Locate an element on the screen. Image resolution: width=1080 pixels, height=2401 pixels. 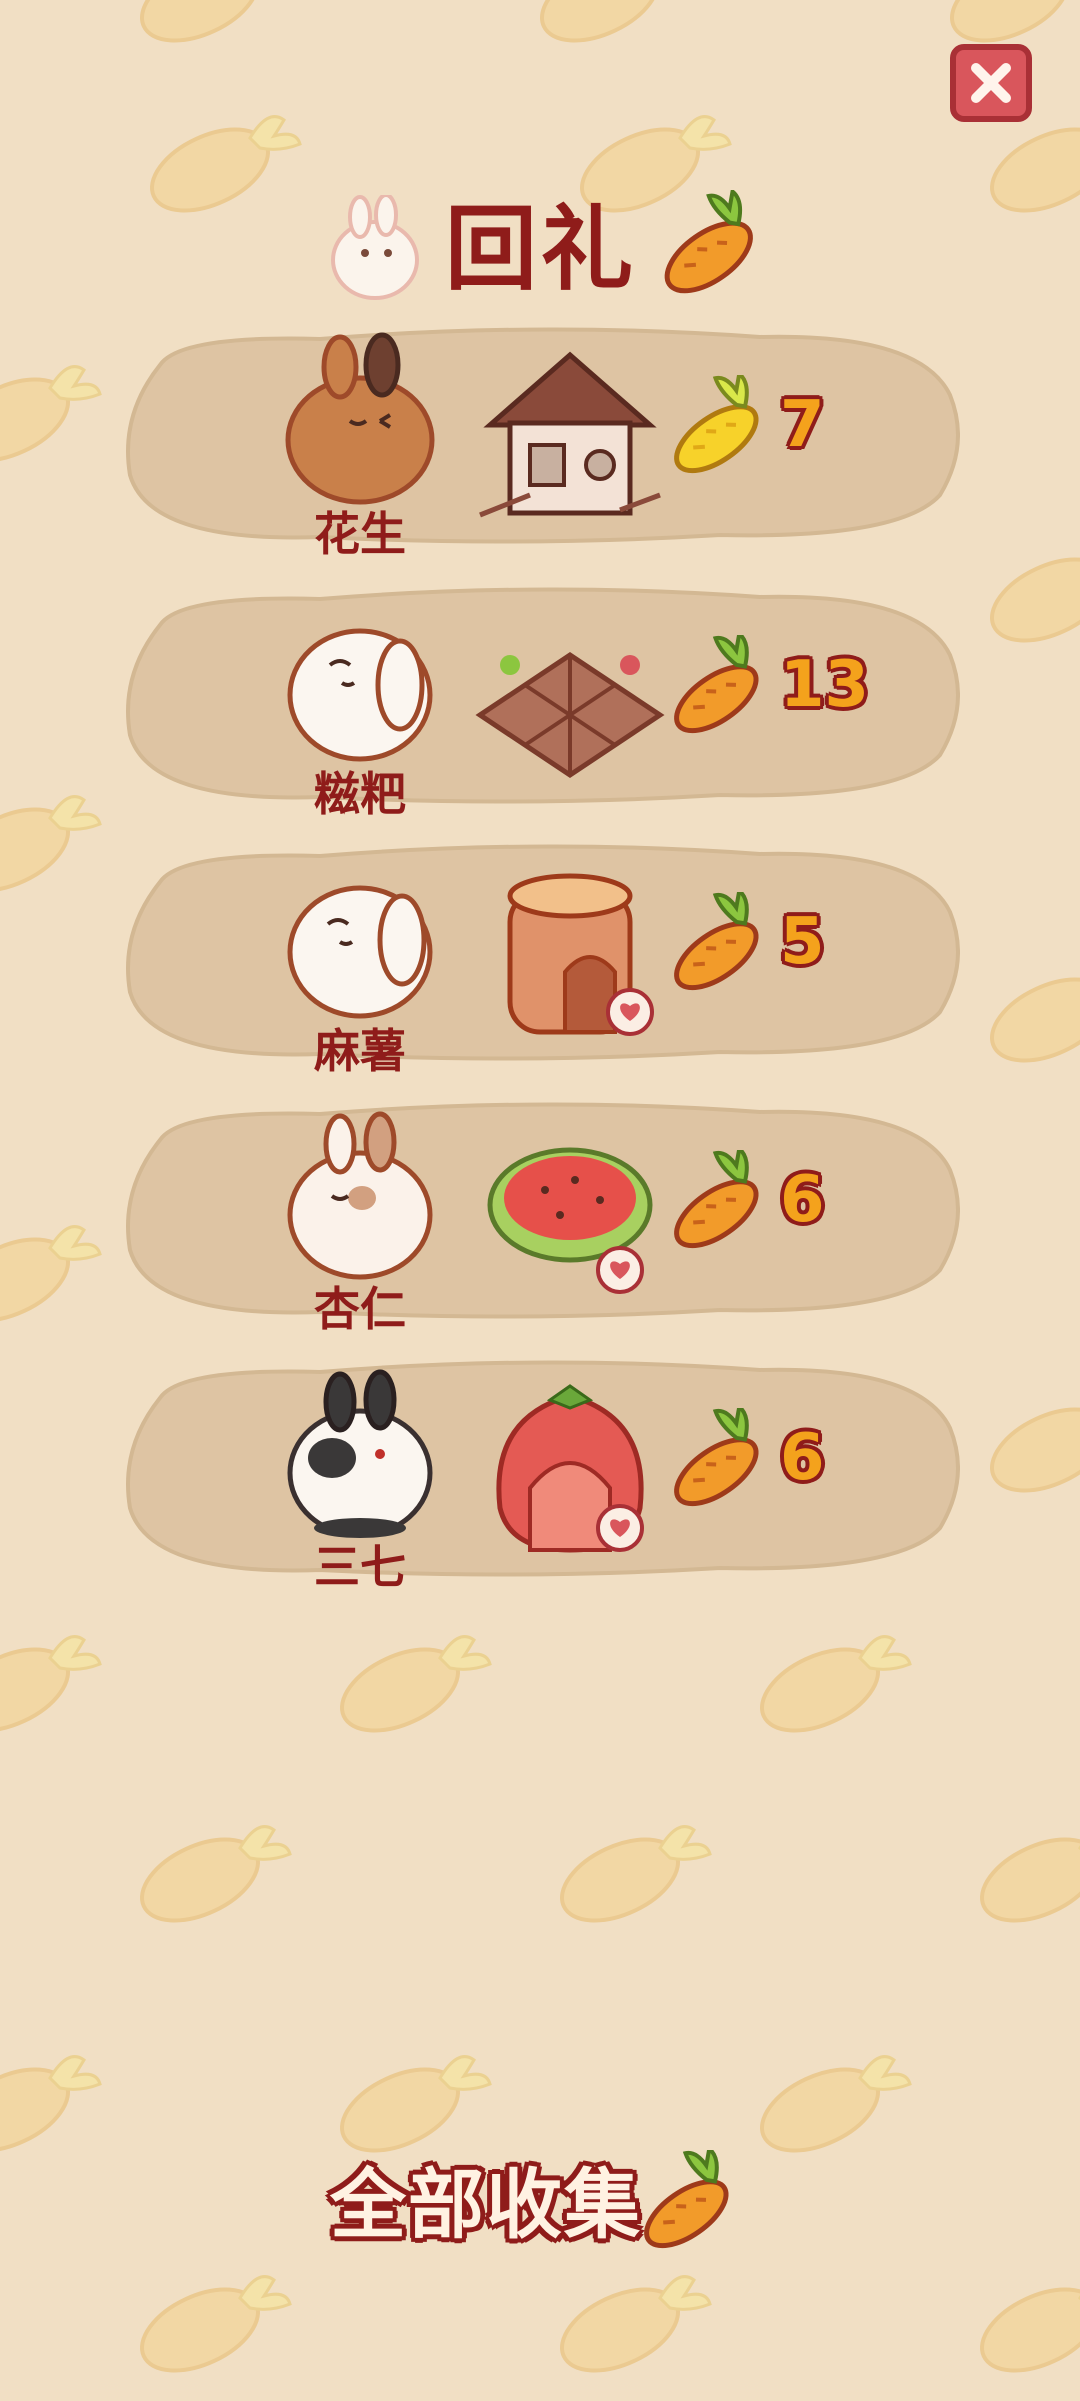
wooden-house-icon is located at coordinates (570, 434).